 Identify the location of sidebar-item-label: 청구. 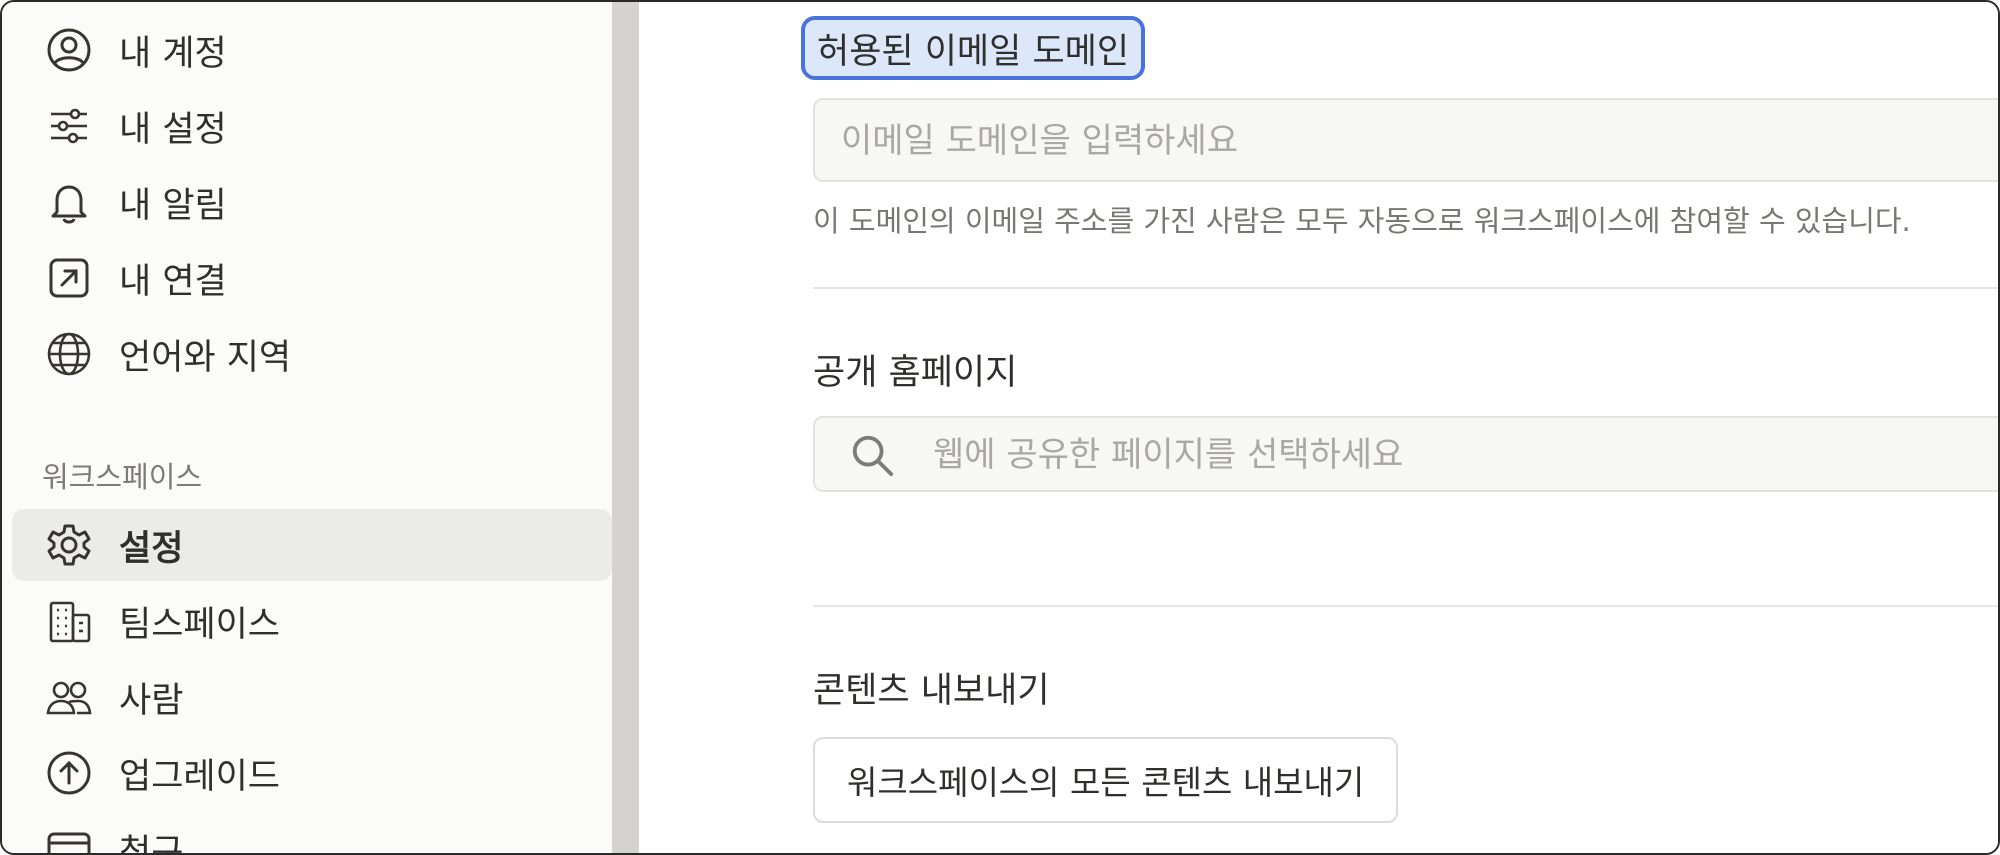
(151, 843).